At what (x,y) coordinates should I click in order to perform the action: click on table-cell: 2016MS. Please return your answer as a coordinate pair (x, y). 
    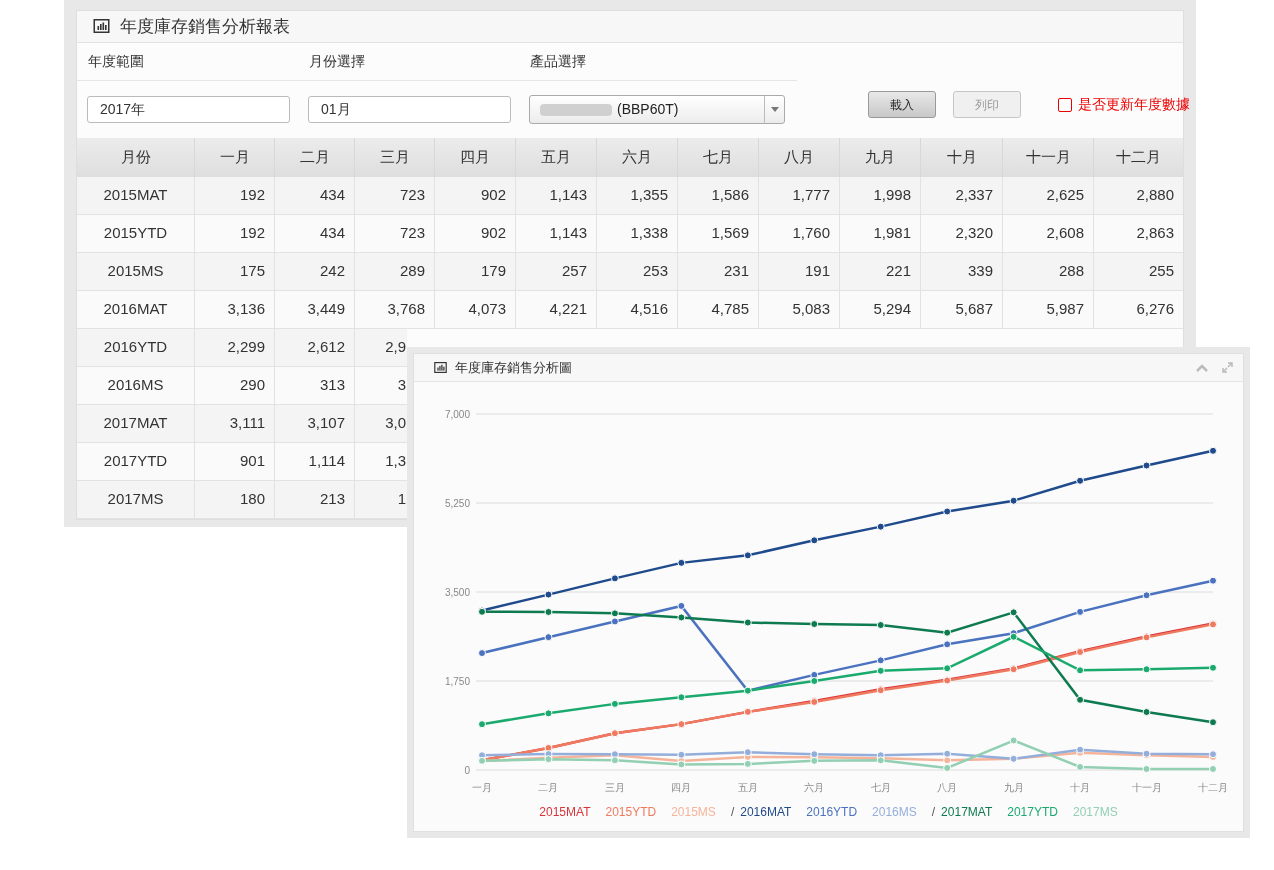
    Looking at the image, I should click on (136, 385).